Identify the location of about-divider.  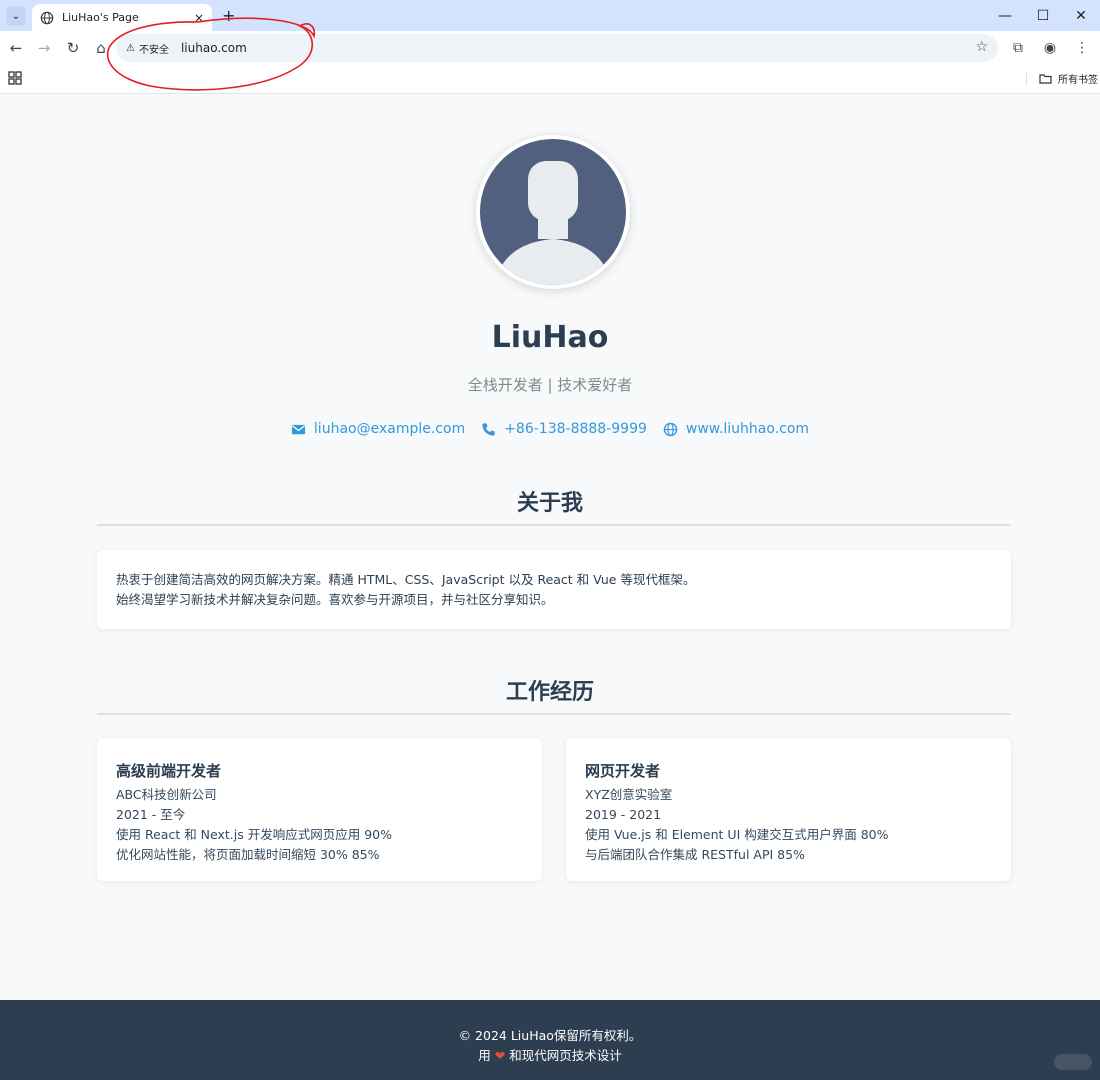
(554, 525).